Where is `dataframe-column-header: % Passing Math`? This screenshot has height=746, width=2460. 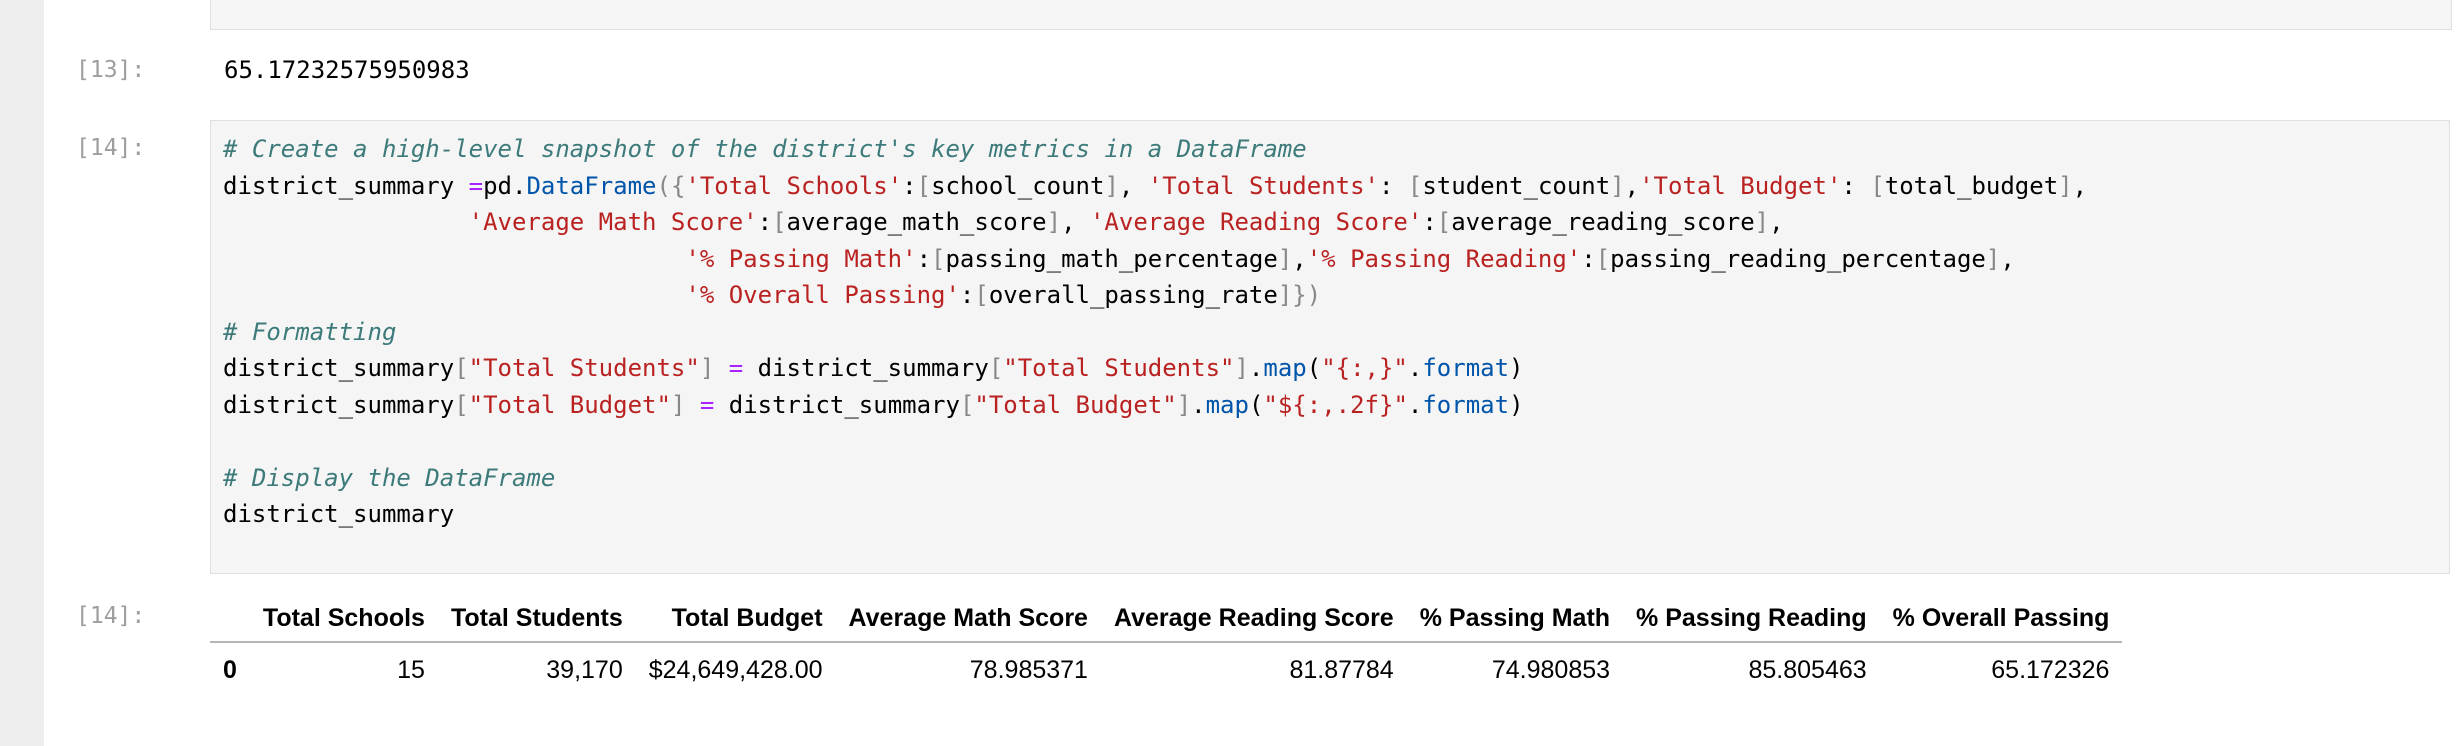 dataframe-column-header: % Passing Math is located at coordinates (1515, 619).